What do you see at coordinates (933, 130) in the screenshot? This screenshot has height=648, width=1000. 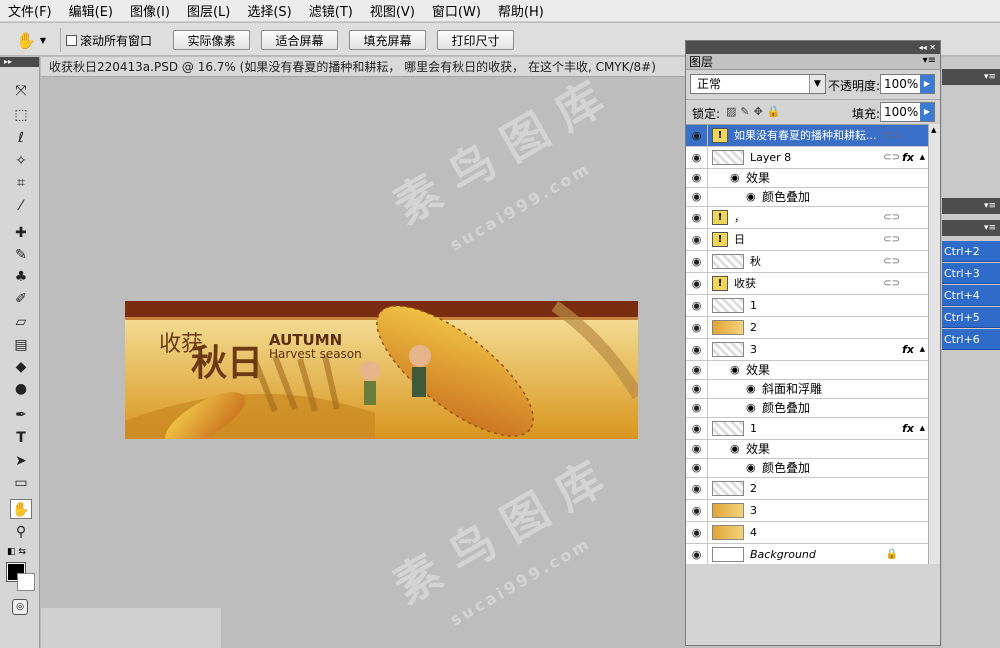 I see `scroll-up-icon: ▲` at bounding box center [933, 130].